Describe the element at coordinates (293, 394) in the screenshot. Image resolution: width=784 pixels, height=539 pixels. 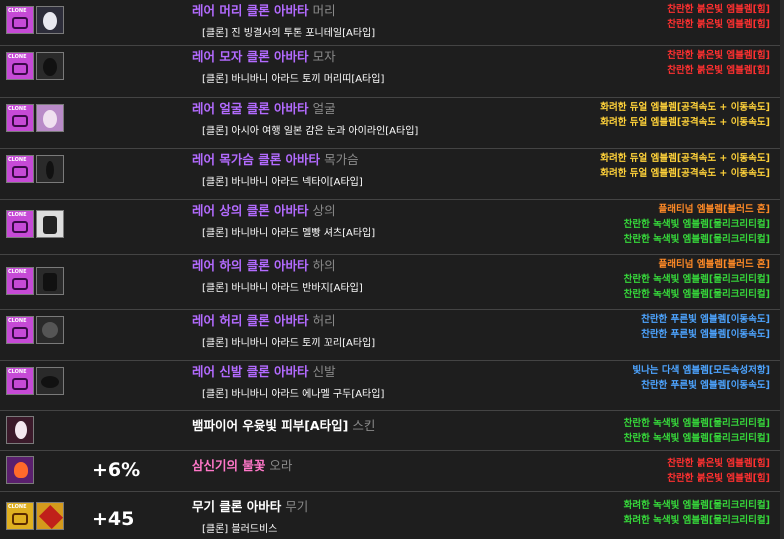
I see `avatar-subtitle: [클론] 바니바니 아라드 에나멜 구두[A타입]` at that location.